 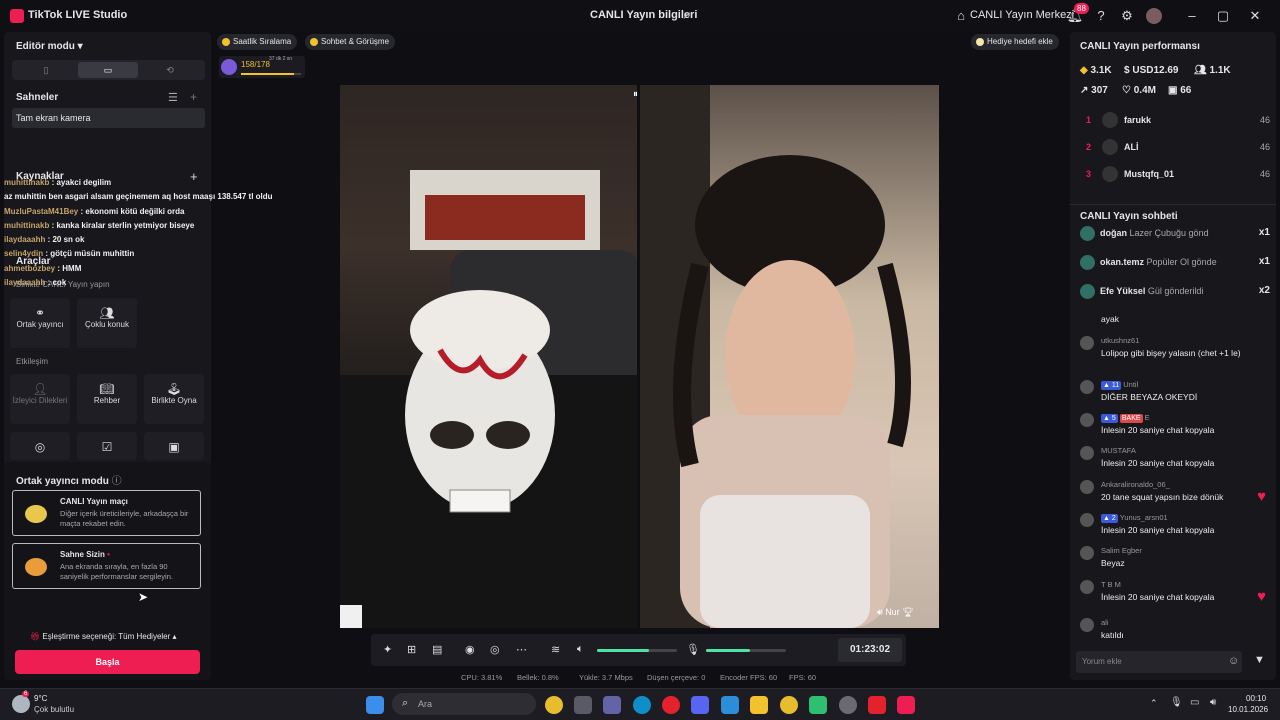 What do you see at coordinates (40, 446) in the screenshot?
I see `tool-more-1: ◎` at bounding box center [40, 446].